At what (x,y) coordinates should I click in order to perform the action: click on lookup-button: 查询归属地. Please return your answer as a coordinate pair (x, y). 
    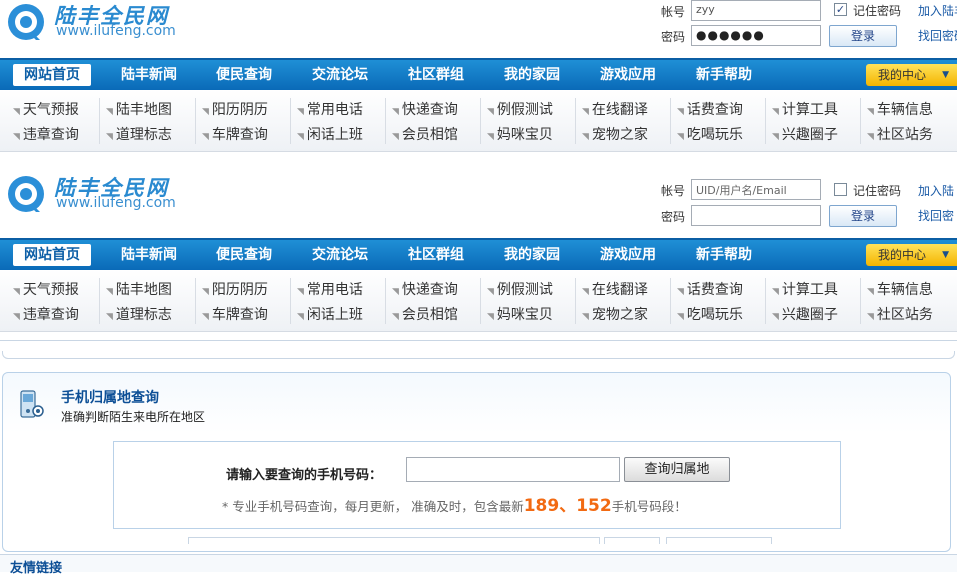
    Looking at the image, I should click on (677, 469).